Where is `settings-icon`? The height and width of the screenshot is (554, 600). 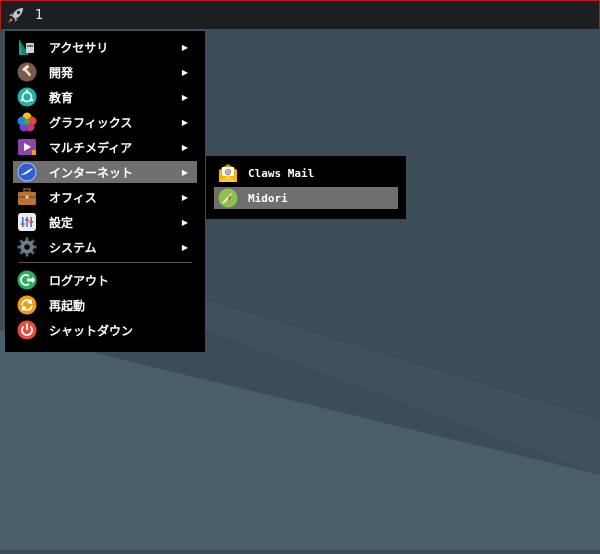 settings-icon is located at coordinates (27, 222).